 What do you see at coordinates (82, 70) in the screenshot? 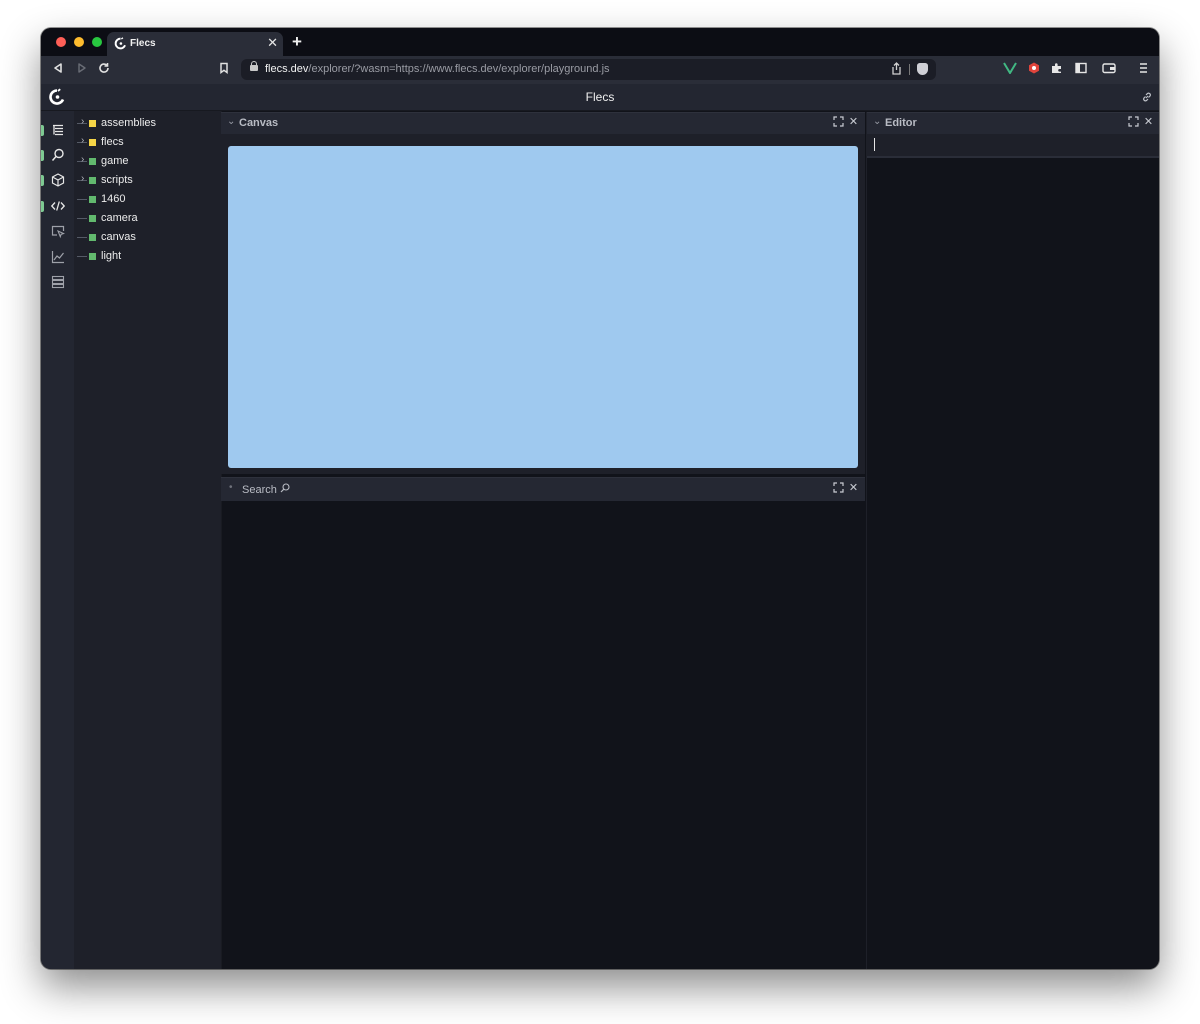
I see `forward-icon` at bounding box center [82, 70].